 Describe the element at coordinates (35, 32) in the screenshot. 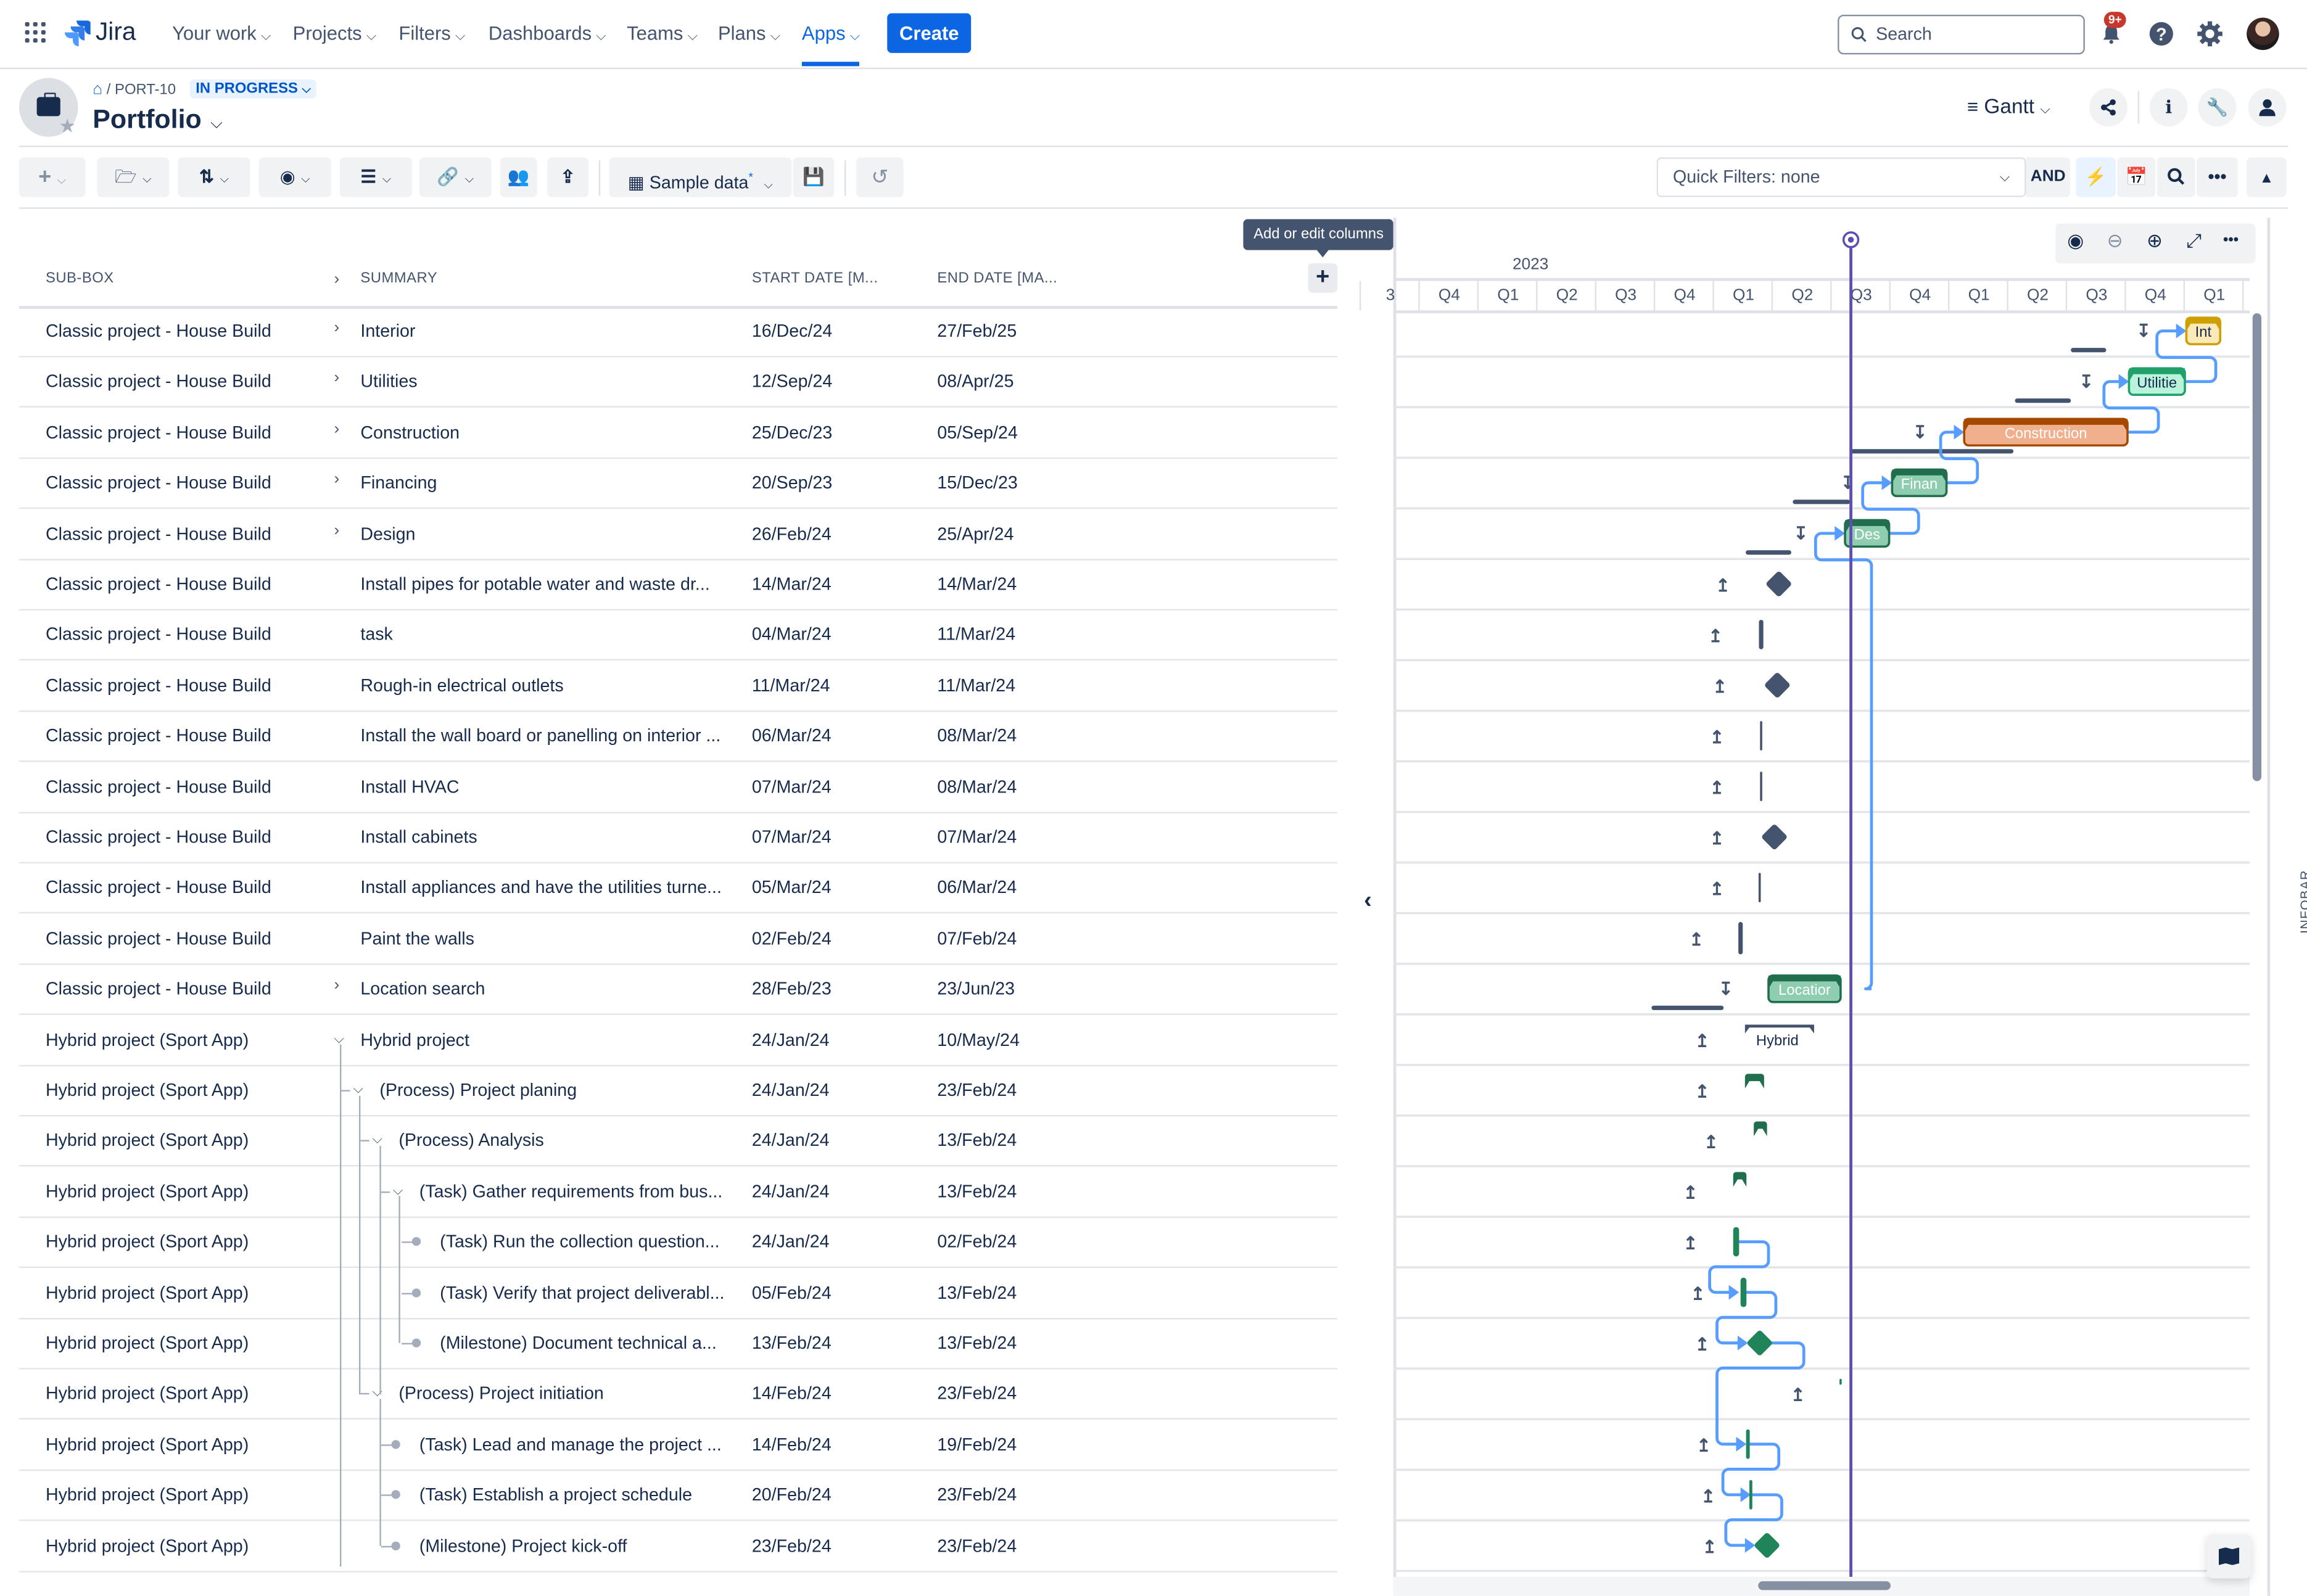

I see `app-switcher-icon` at that location.